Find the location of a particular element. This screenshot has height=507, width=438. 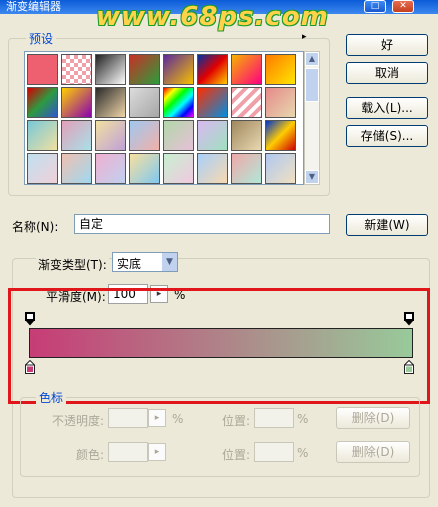

name-label: 名称(N): is located at coordinates (35, 227).